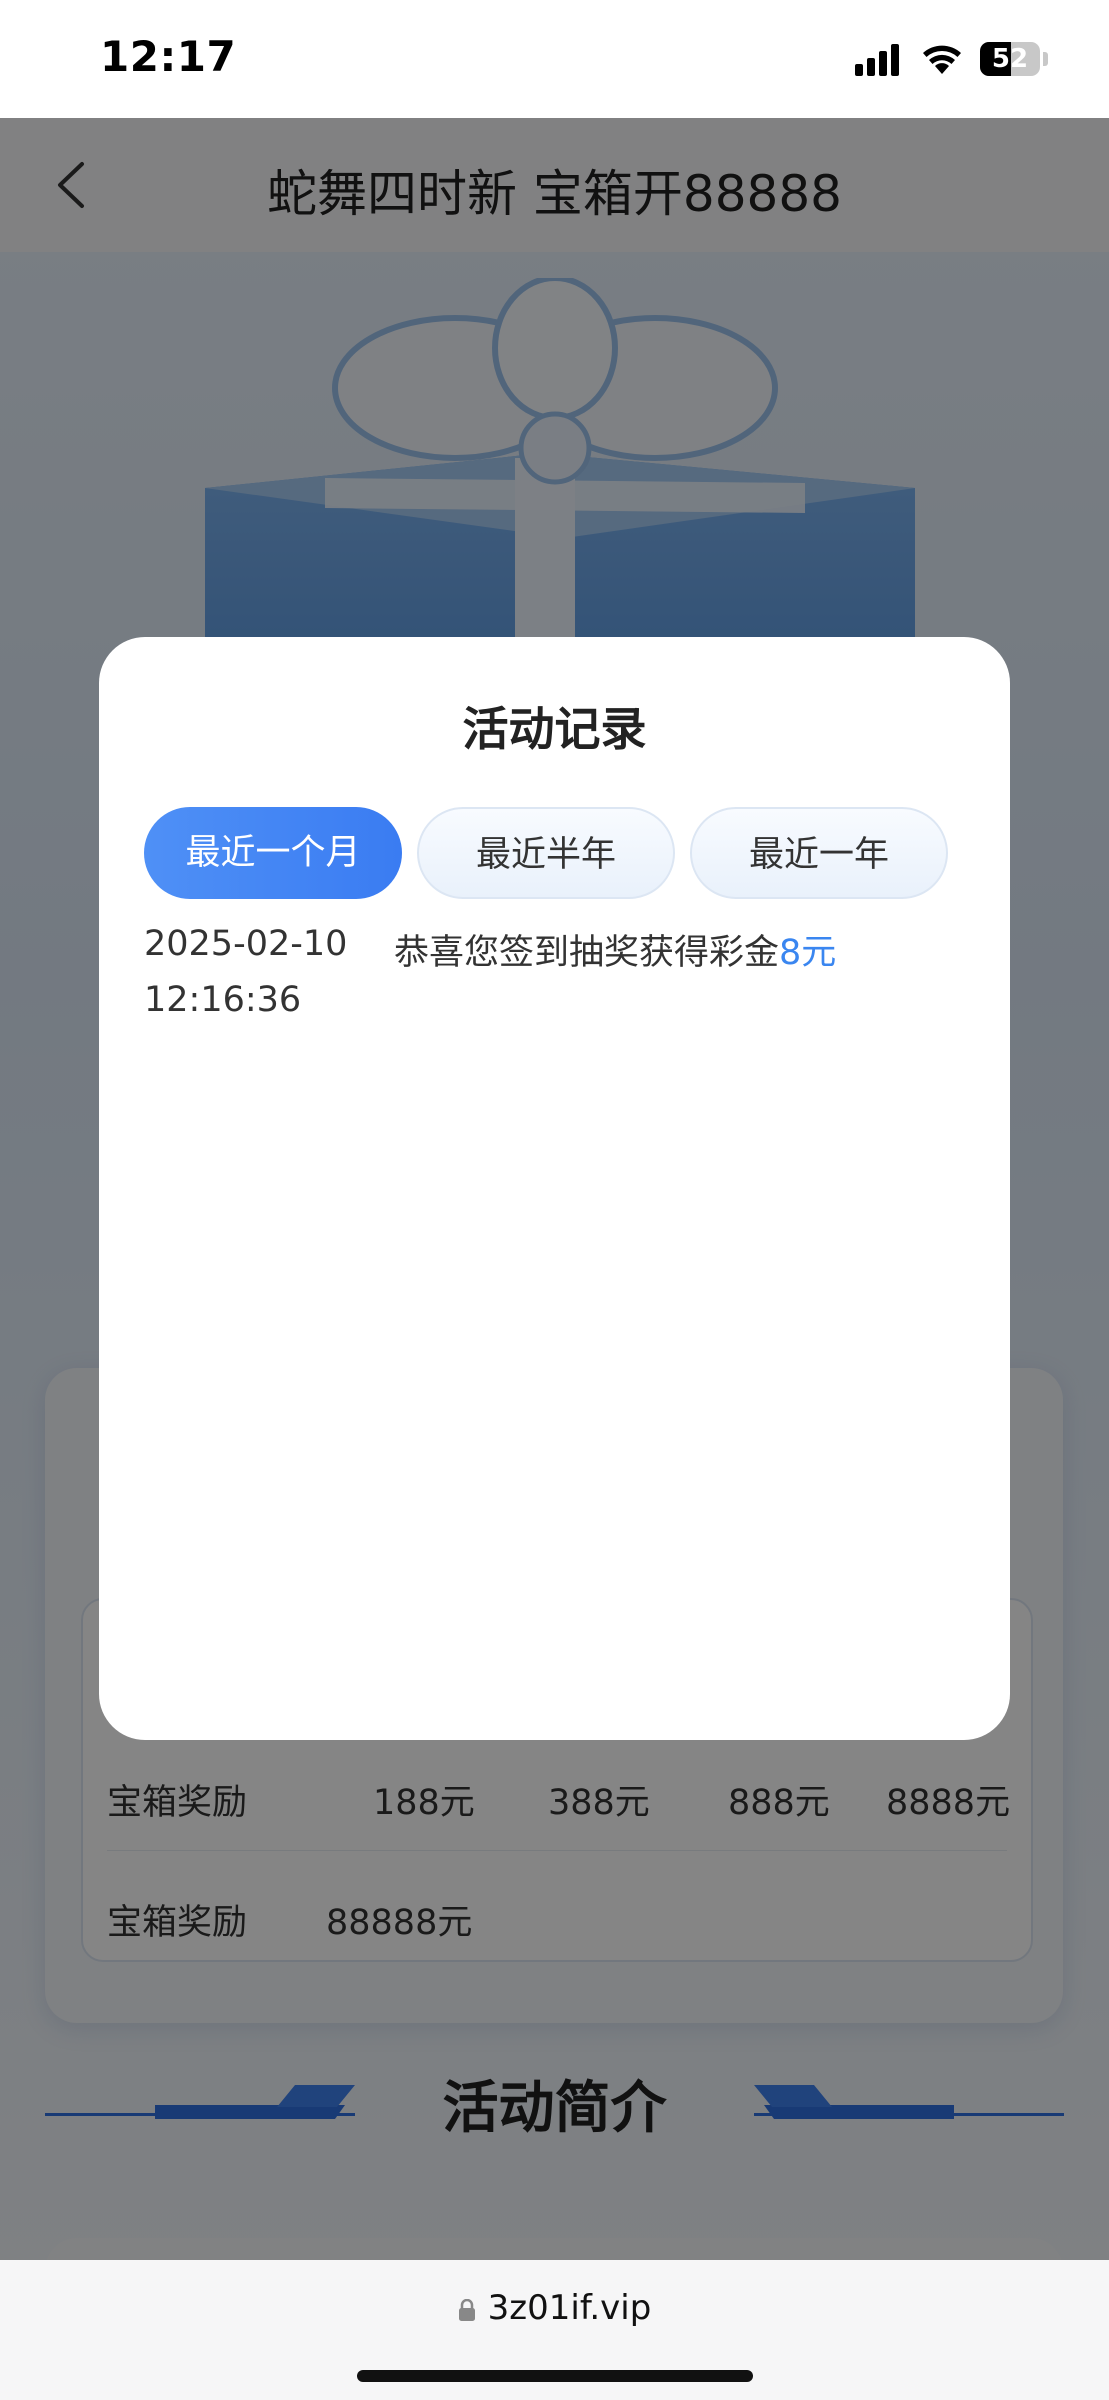 This screenshot has width=1109, height=2400. What do you see at coordinates (878, 60) in the screenshot?
I see `signal-icon` at bounding box center [878, 60].